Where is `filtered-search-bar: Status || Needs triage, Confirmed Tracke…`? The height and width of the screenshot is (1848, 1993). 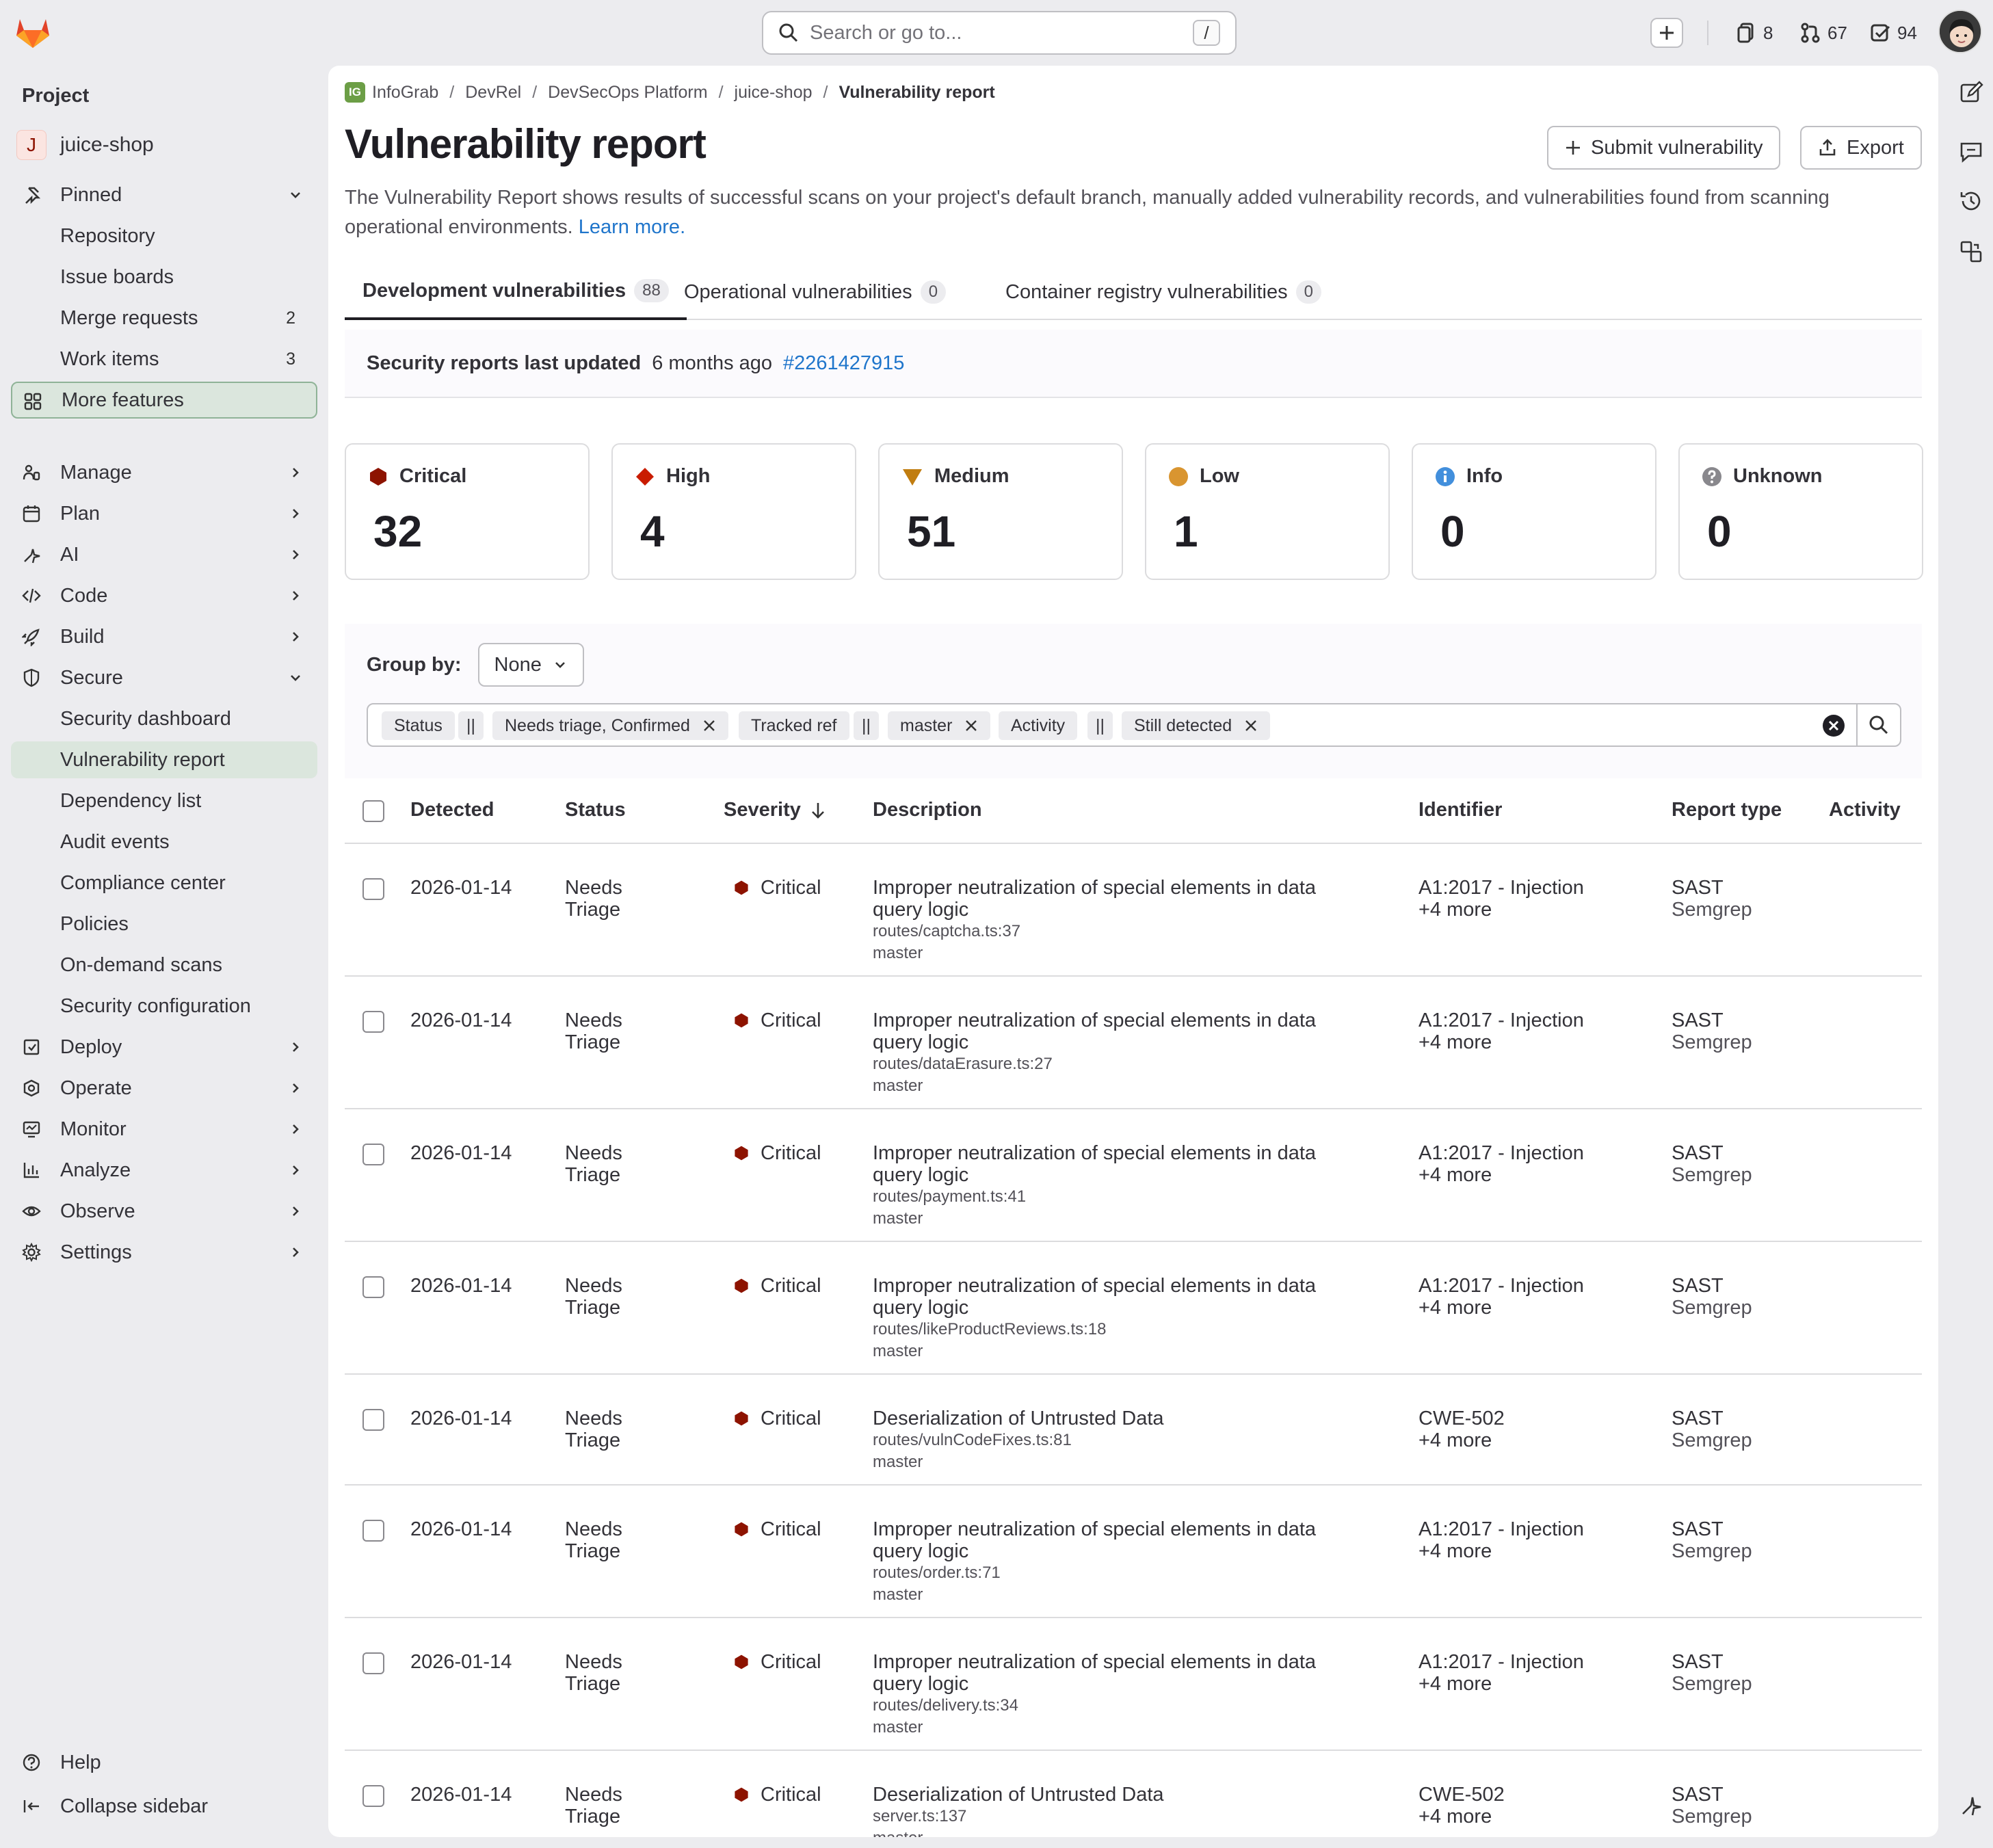 filtered-search-bar: Status || Needs triage, Confirmed Tracke… is located at coordinates (1134, 725).